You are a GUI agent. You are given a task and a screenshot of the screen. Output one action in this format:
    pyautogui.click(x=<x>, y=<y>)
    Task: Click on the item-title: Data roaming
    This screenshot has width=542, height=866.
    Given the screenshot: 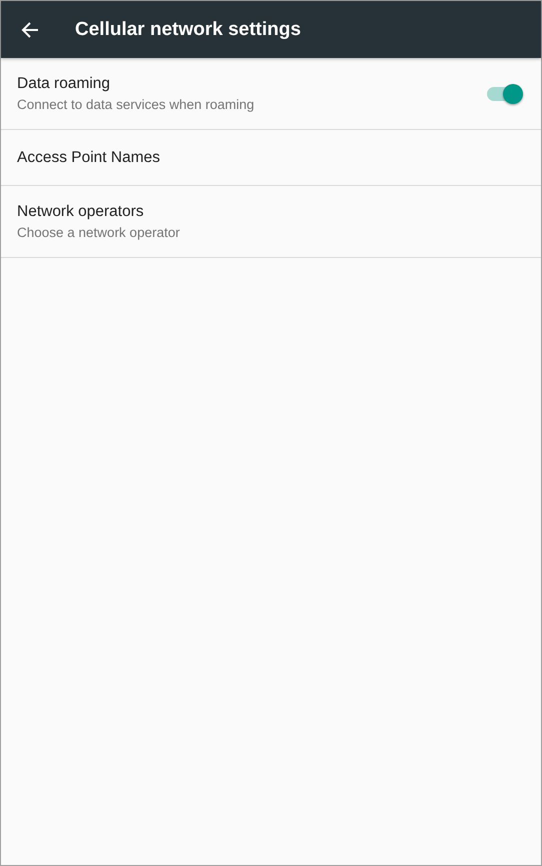 What is the action you would take?
    pyautogui.click(x=64, y=84)
    